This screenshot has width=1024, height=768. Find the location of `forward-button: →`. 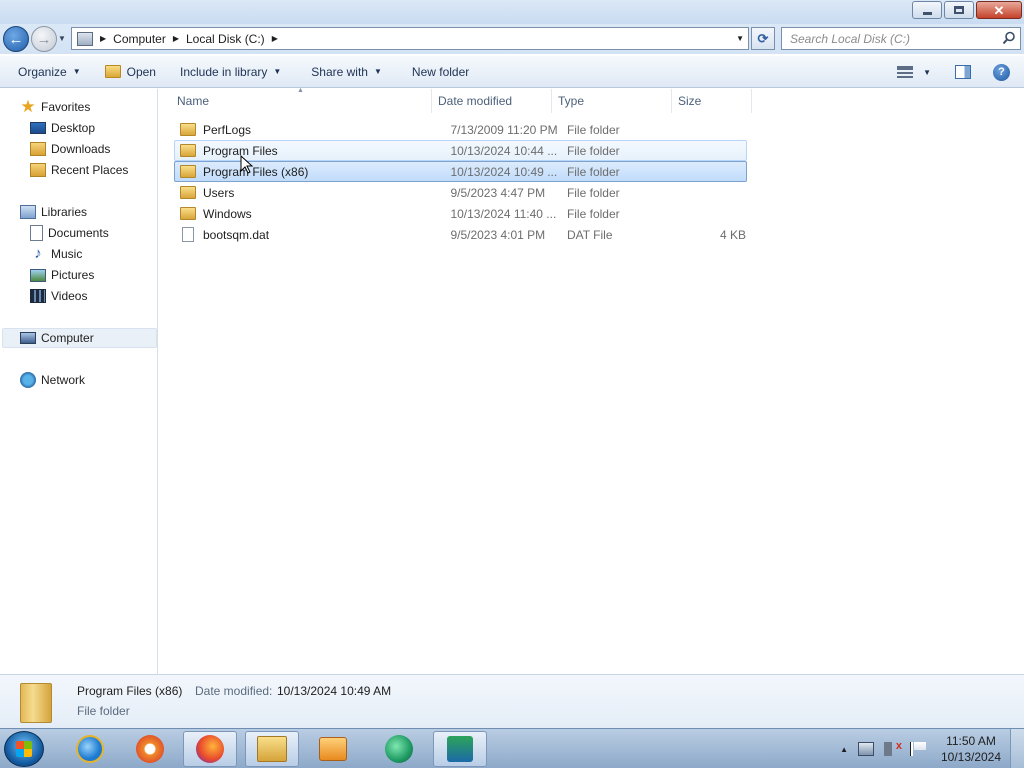

forward-button: → is located at coordinates (44, 39).